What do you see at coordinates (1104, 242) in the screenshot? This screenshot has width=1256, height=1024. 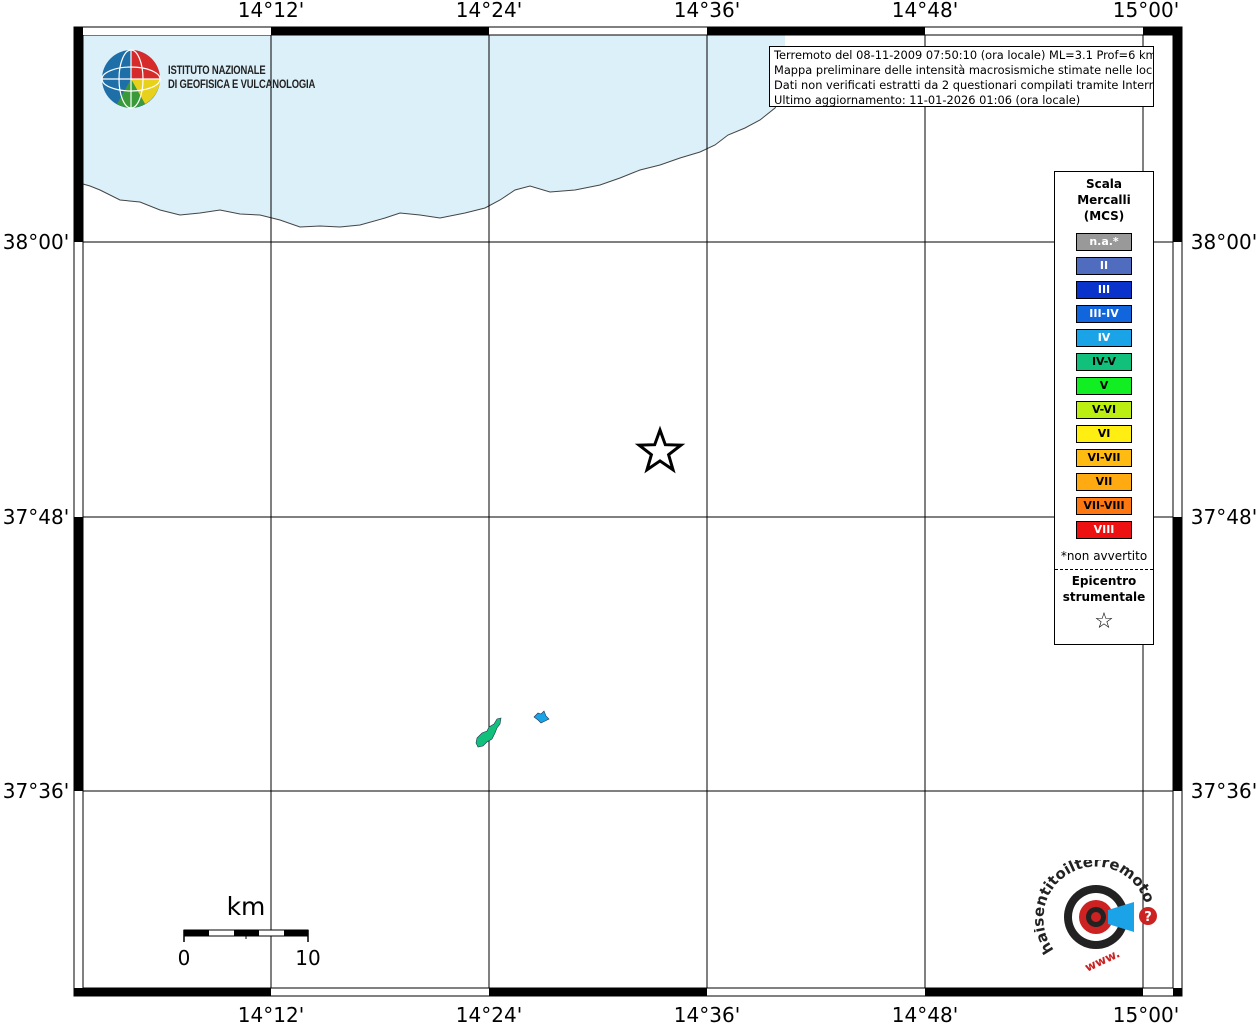 I see `legend-item: n.a.*` at bounding box center [1104, 242].